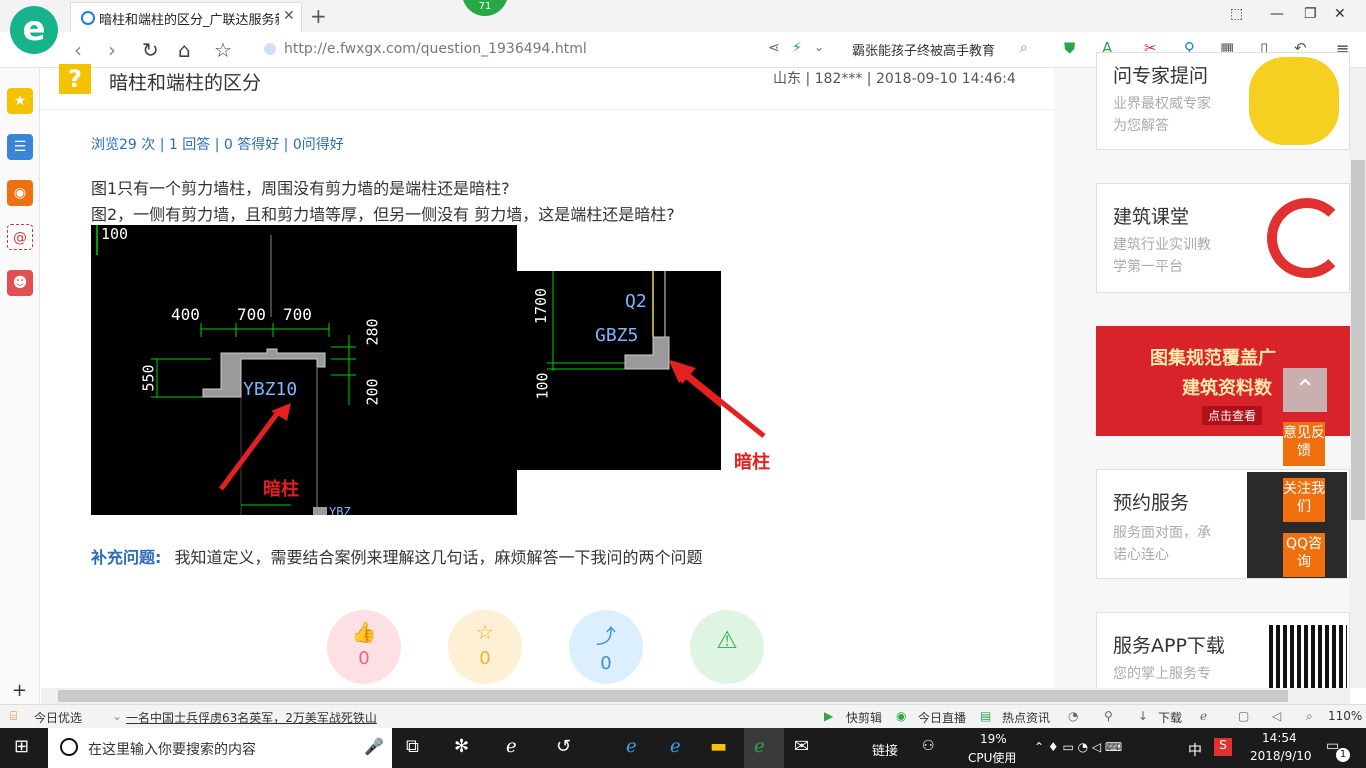  Describe the element at coordinates (1281, 756) in the screenshot. I see `clock-date: 2018/9/10` at that location.